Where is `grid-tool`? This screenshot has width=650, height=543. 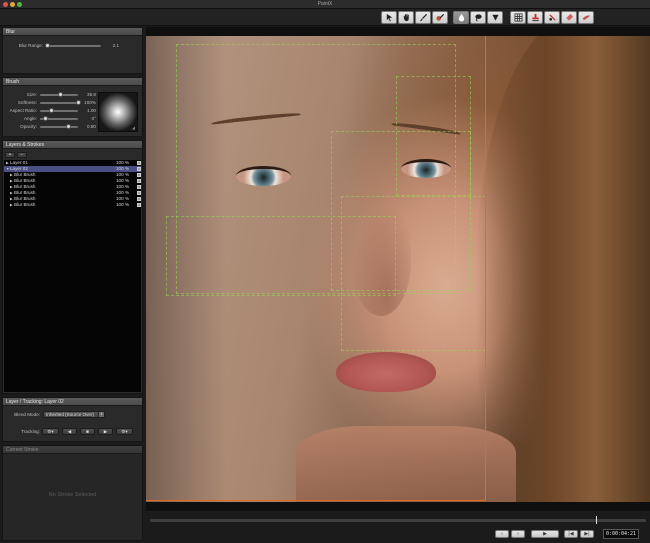
grid-tool is located at coordinates (518, 17).